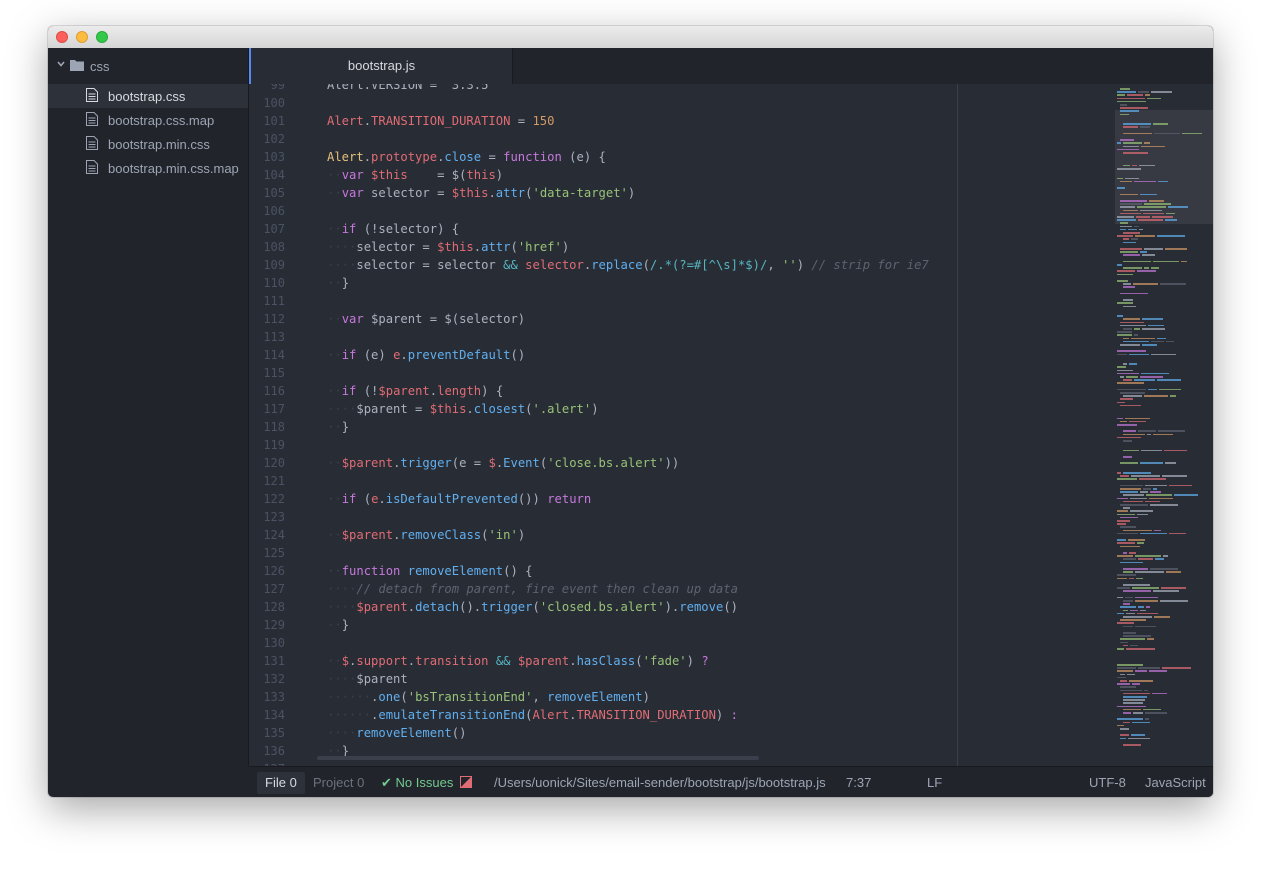 The width and height of the screenshot is (1261, 872). I want to click on code-token: preventDefault, so click(459, 355).